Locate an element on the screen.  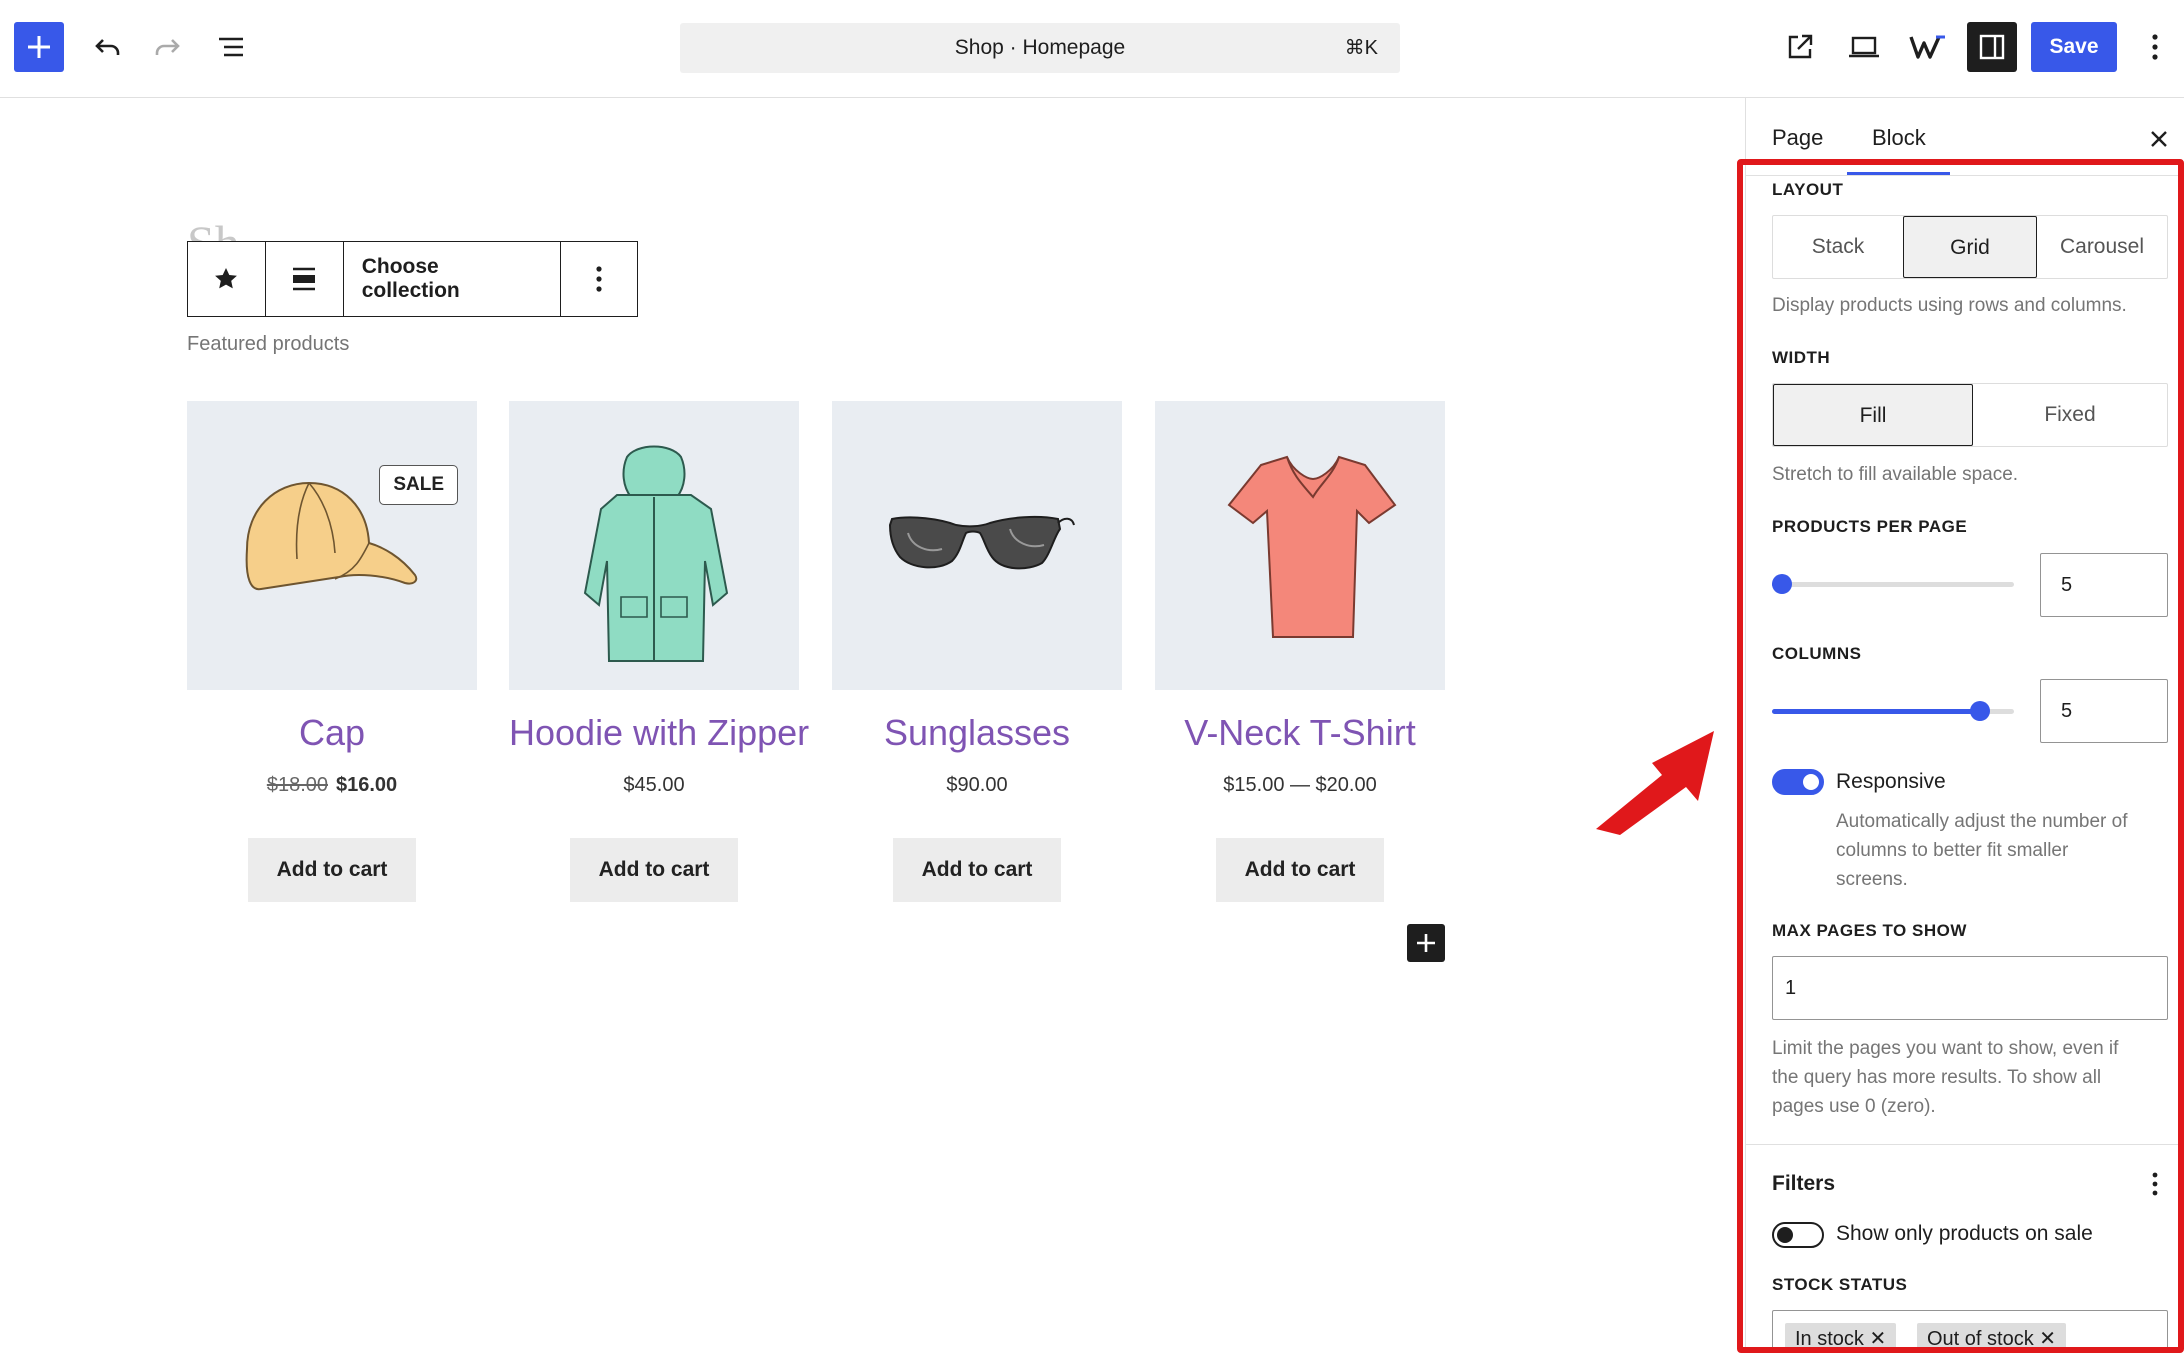
block-inserter-button is located at coordinates (39, 47).